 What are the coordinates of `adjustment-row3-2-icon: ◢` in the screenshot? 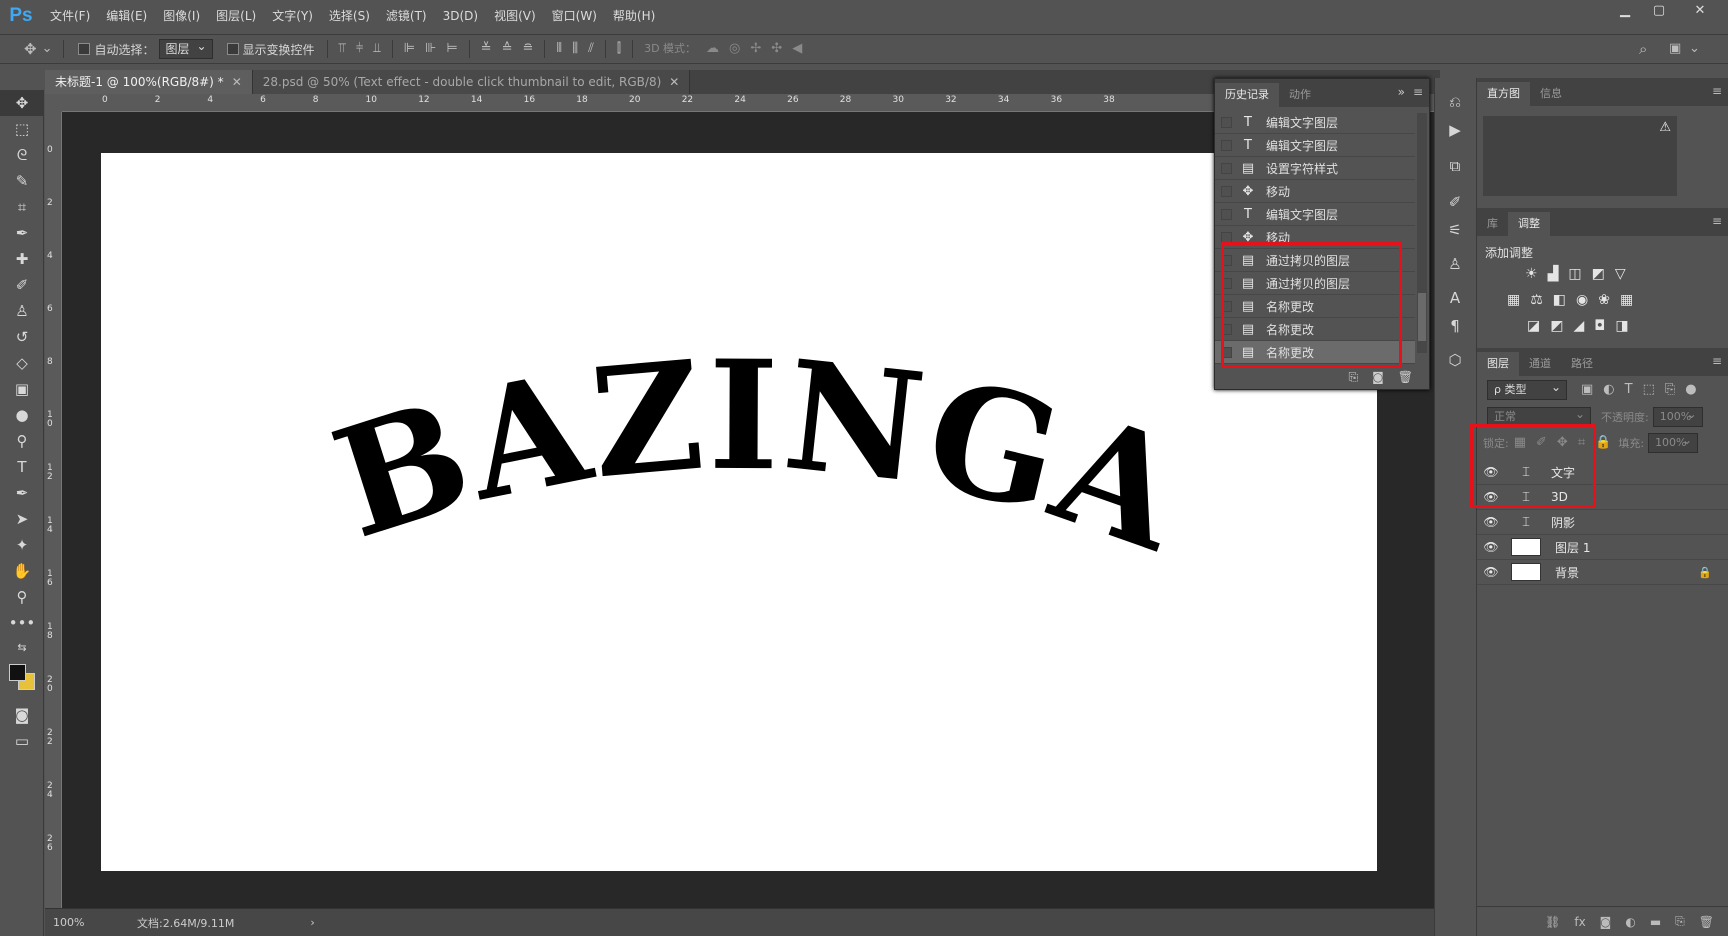 It's located at (1578, 326).